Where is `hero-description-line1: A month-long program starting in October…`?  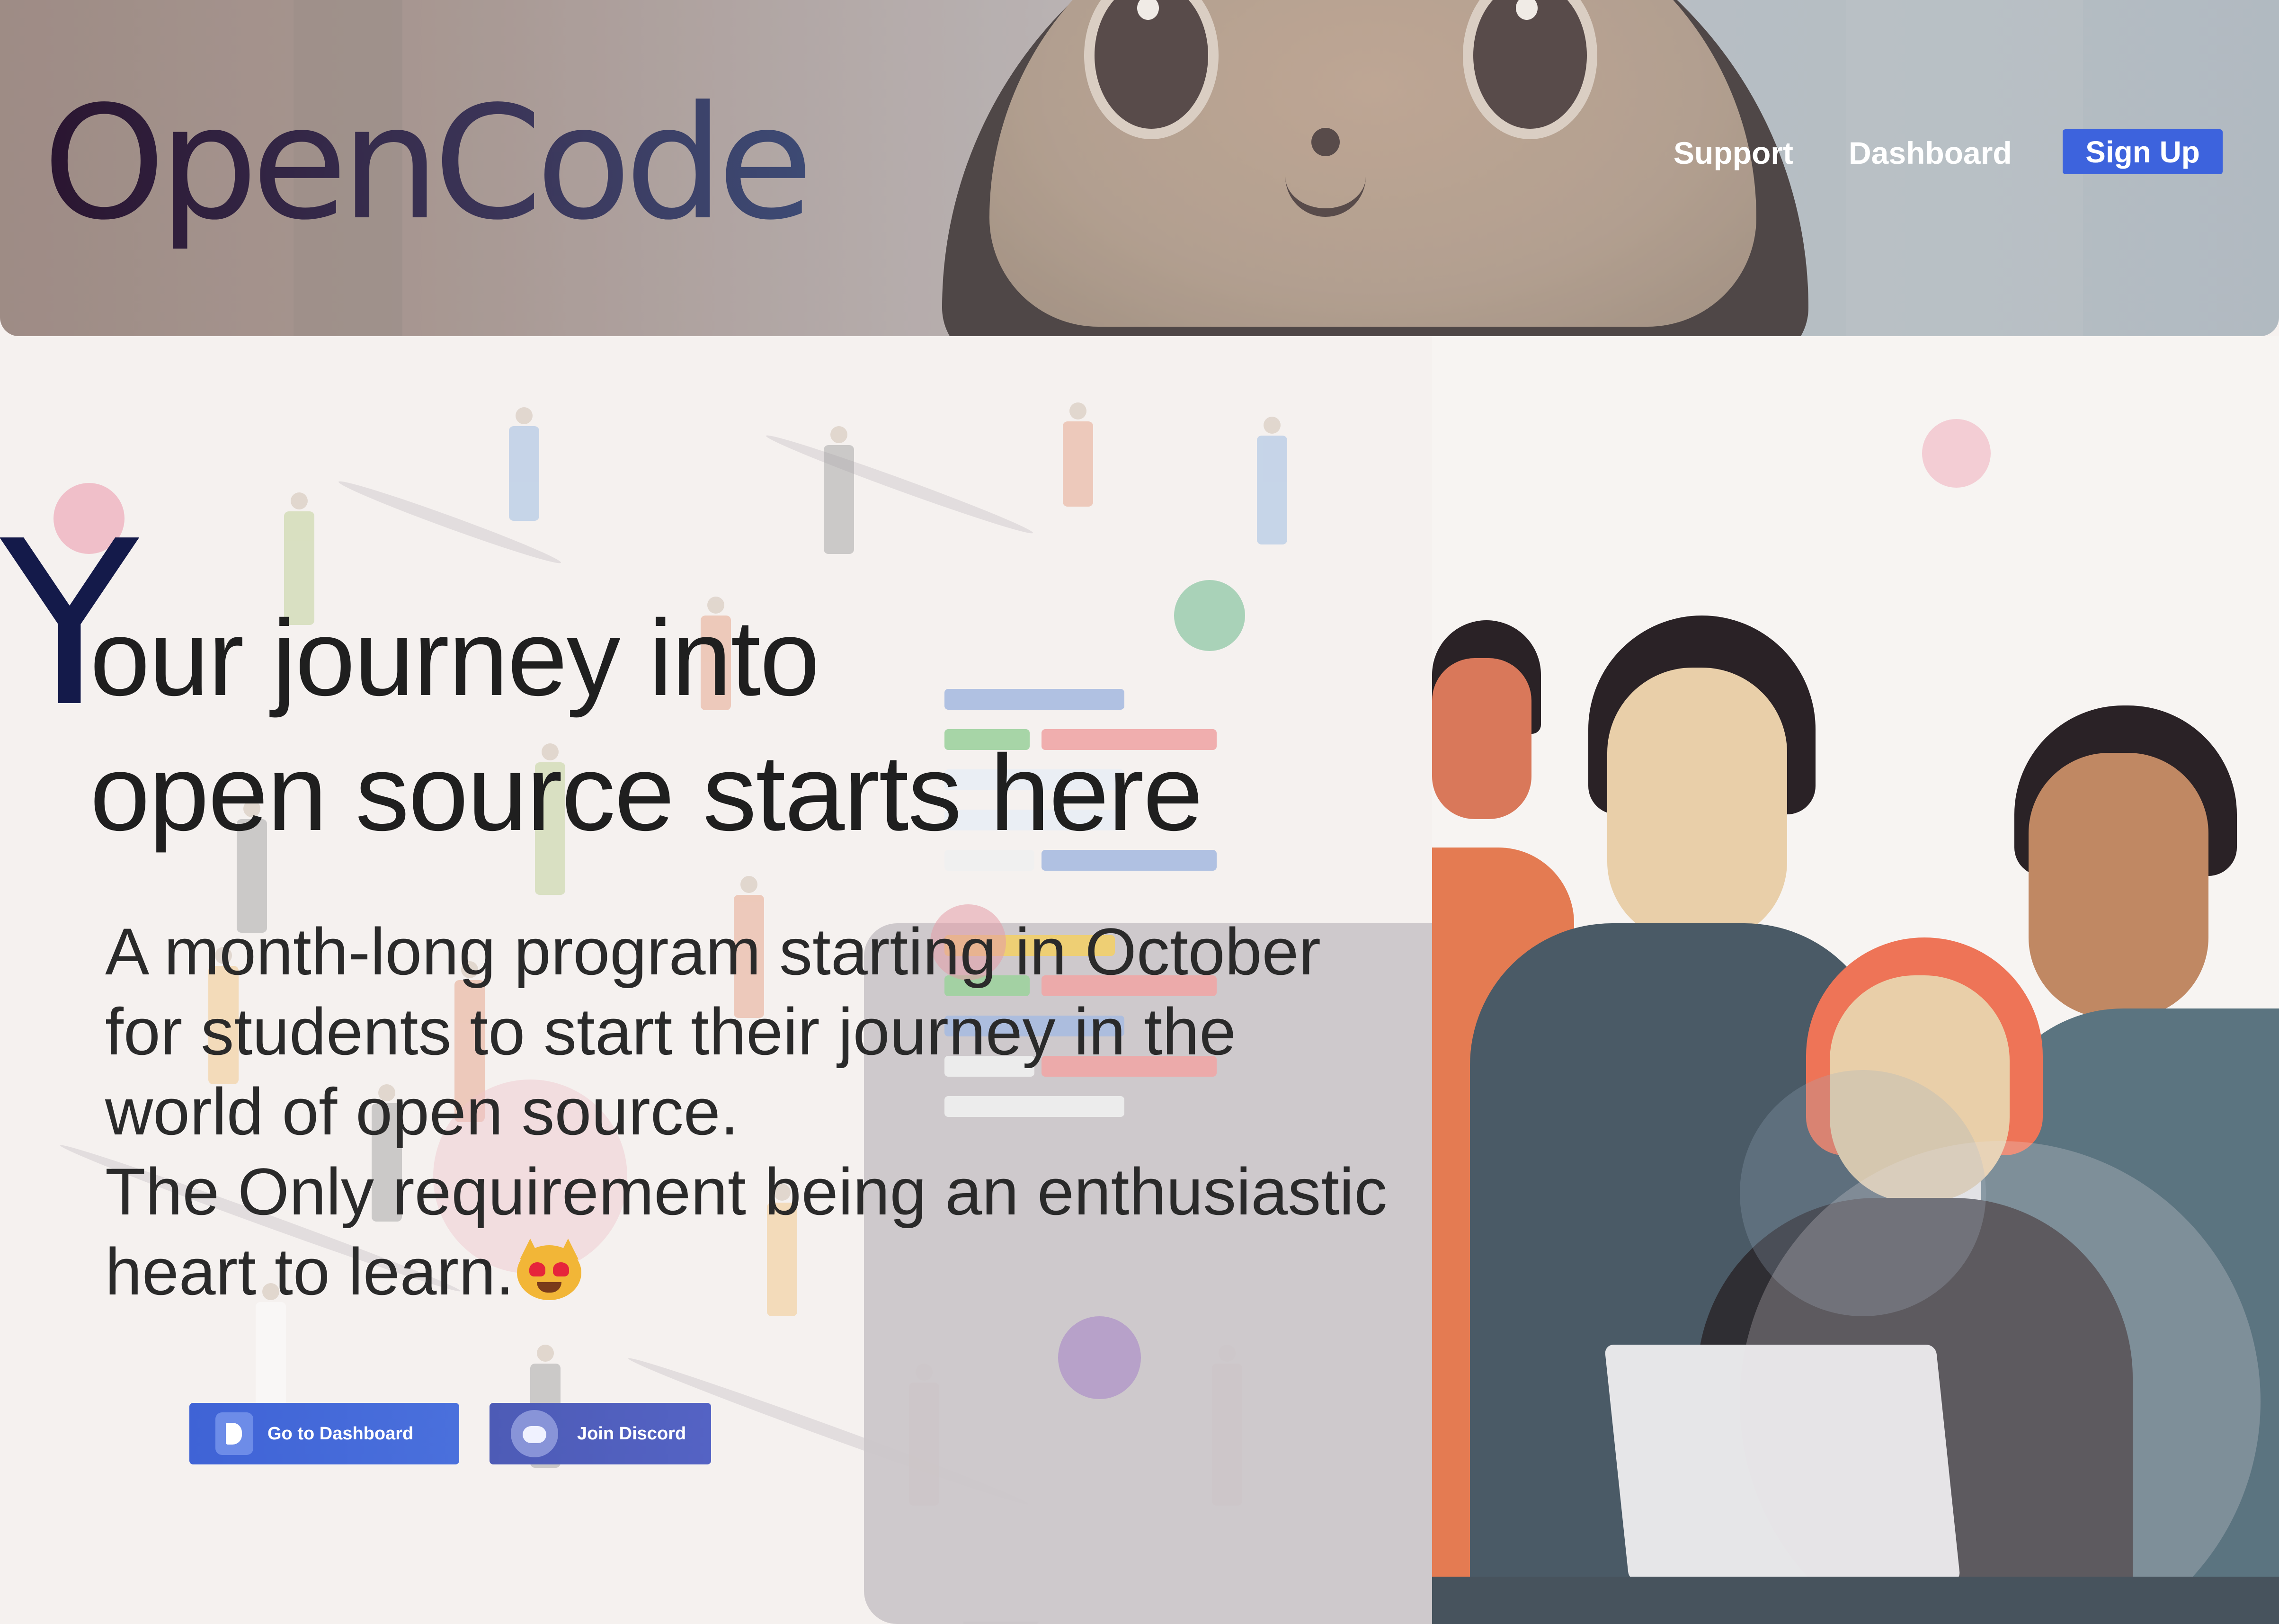
hero-description-line1: A month-long program starting in October… is located at coordinates (713, 1032).